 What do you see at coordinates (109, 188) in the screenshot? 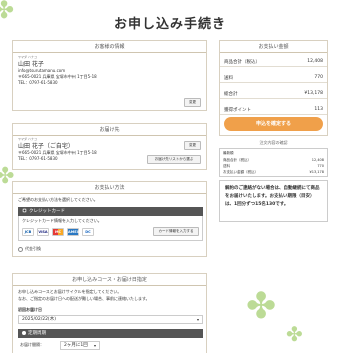
I see `payment-header: お支払い方法` at bounding box center [109, 188].